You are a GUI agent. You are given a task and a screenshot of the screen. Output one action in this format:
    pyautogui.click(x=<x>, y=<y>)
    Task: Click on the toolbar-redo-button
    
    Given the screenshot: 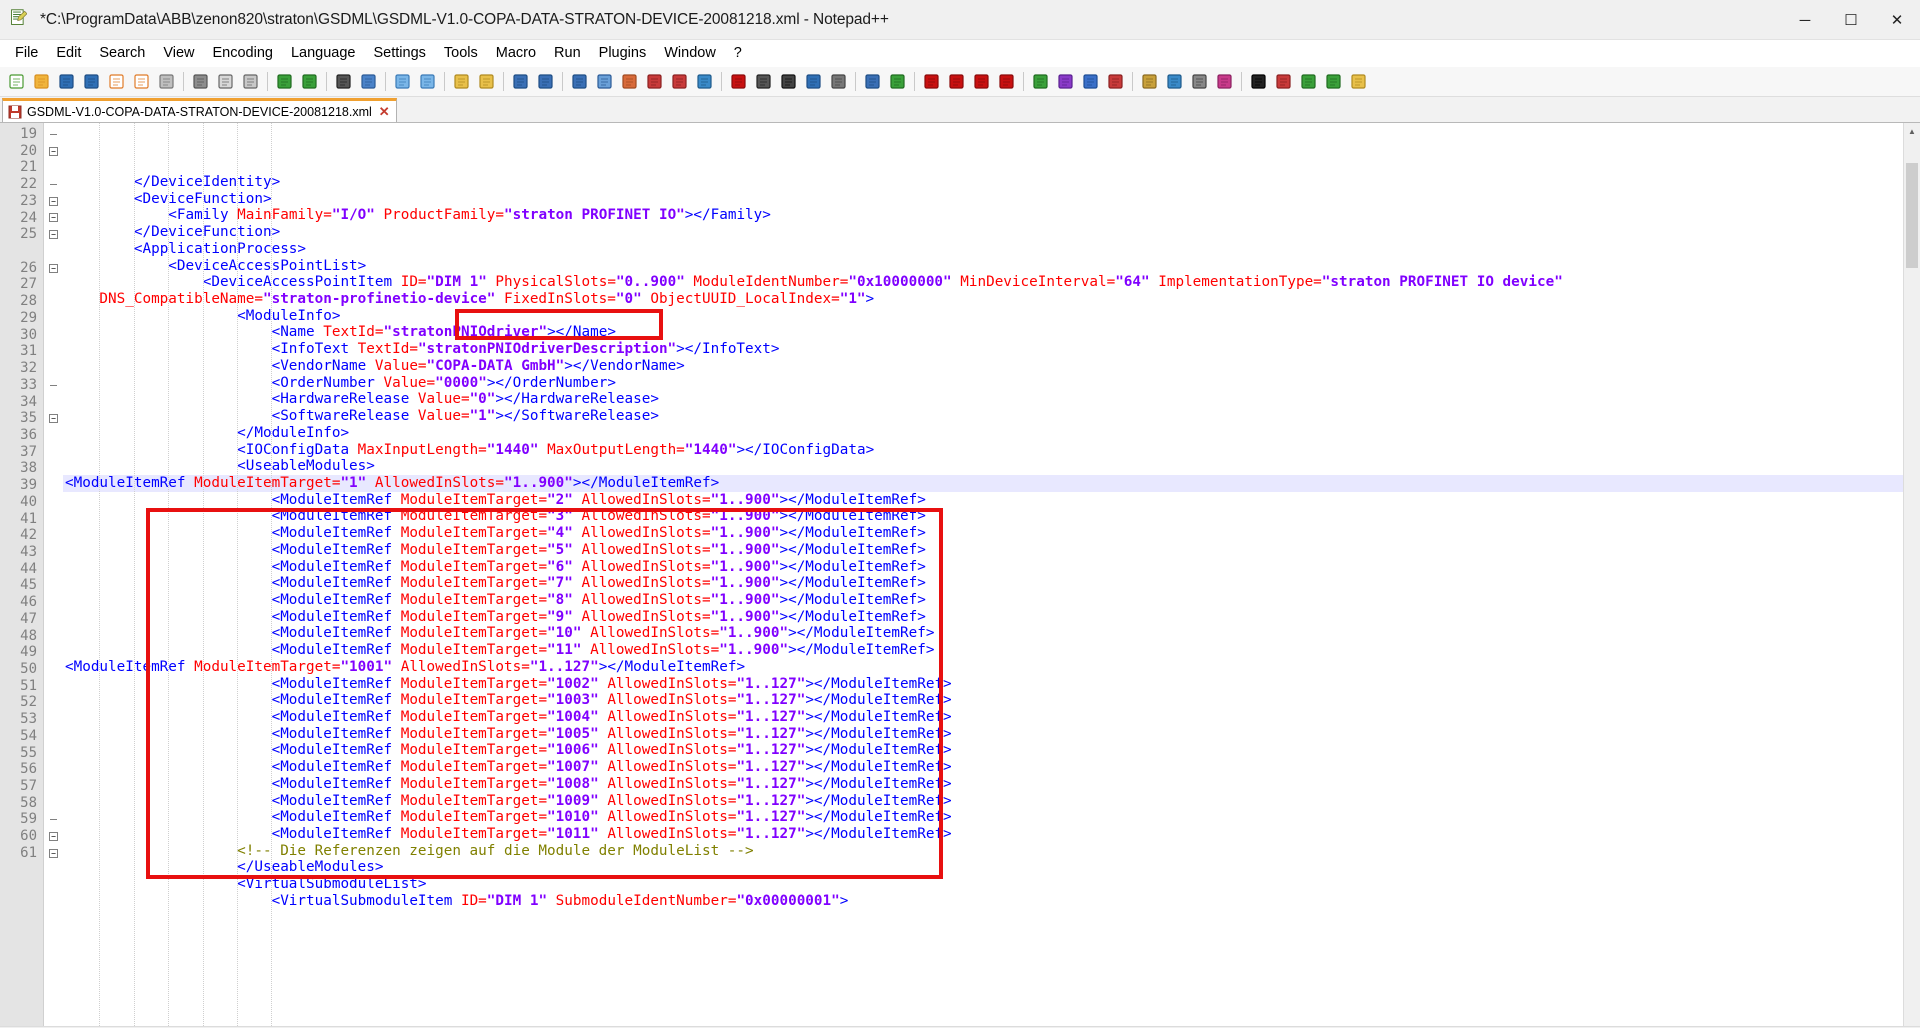 What is the action you would take?
    pyautogui.click(x=309, y=82)
    